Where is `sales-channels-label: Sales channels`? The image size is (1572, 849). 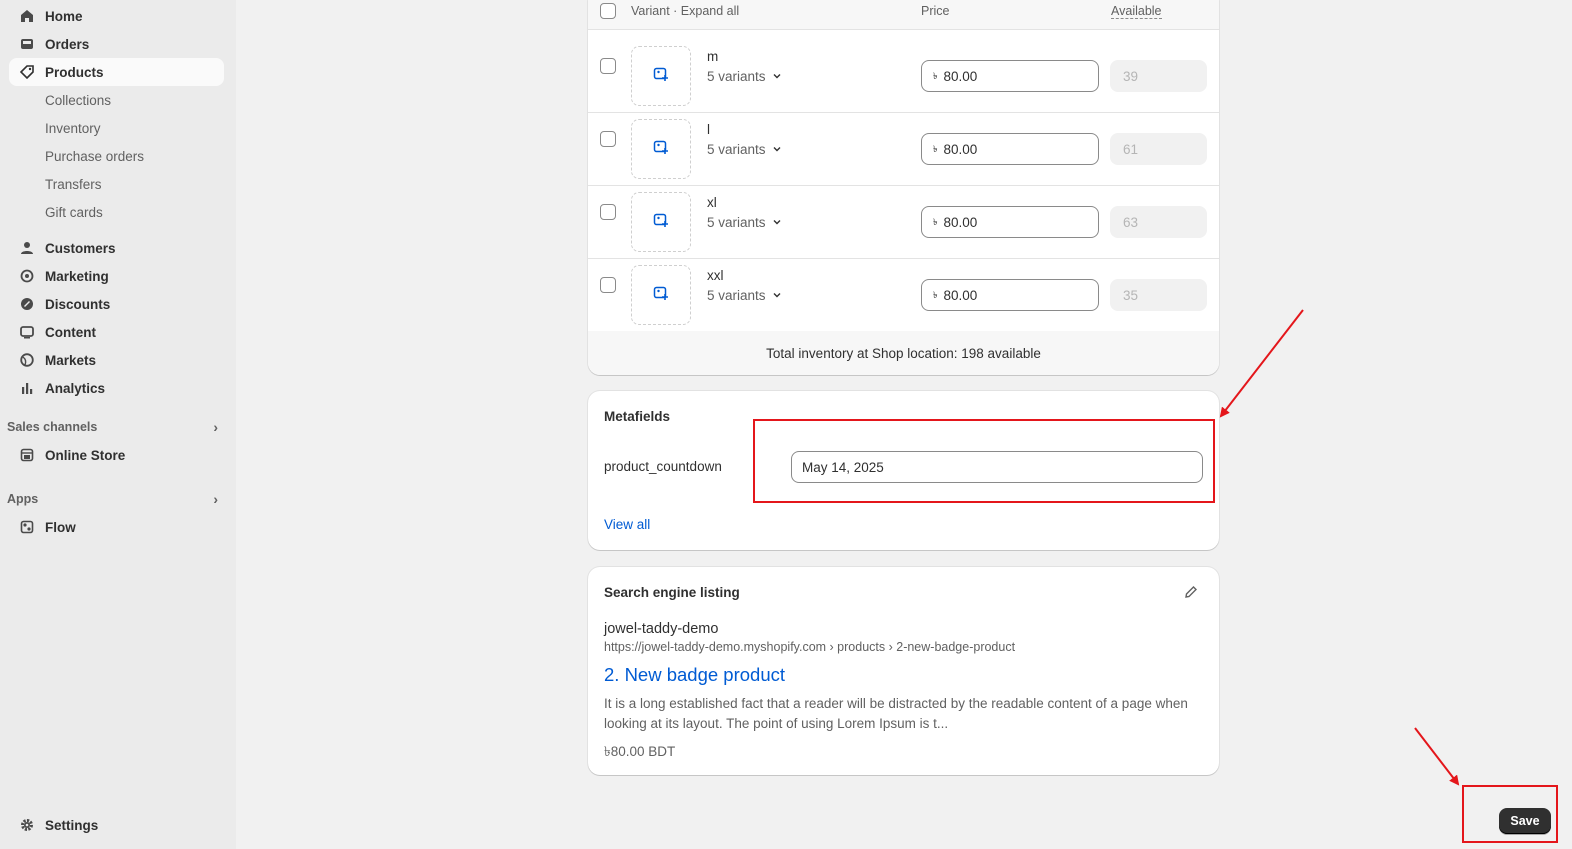 sales-channels-label: Sales channels is located at coordinates (52, 427).